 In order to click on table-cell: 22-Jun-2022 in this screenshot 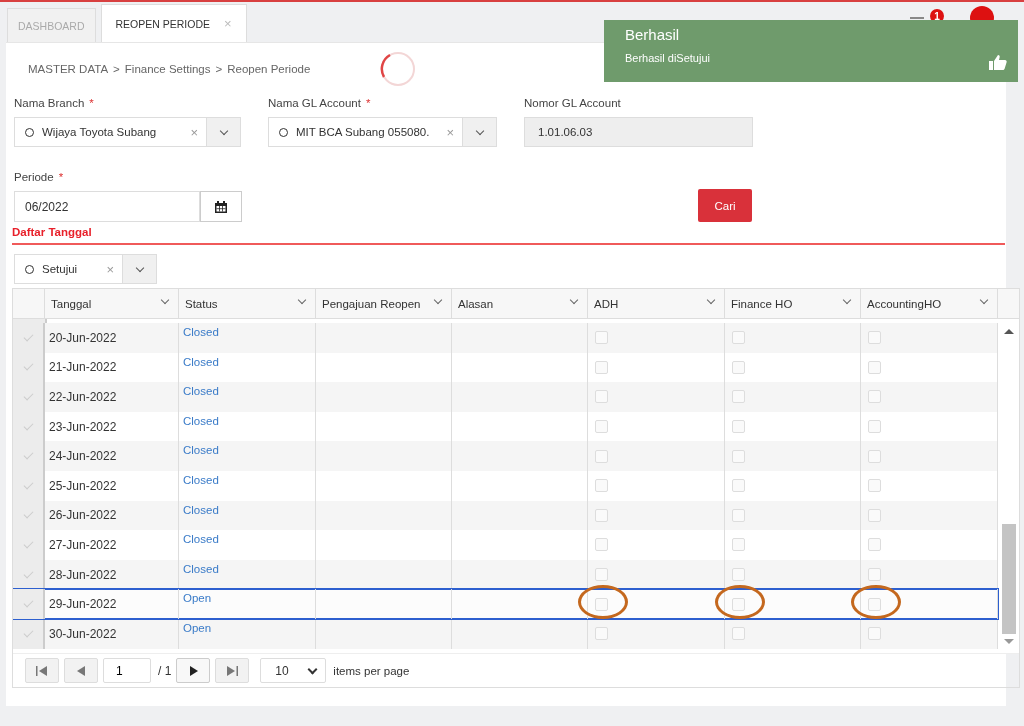, I will do `click(112, 397)`.